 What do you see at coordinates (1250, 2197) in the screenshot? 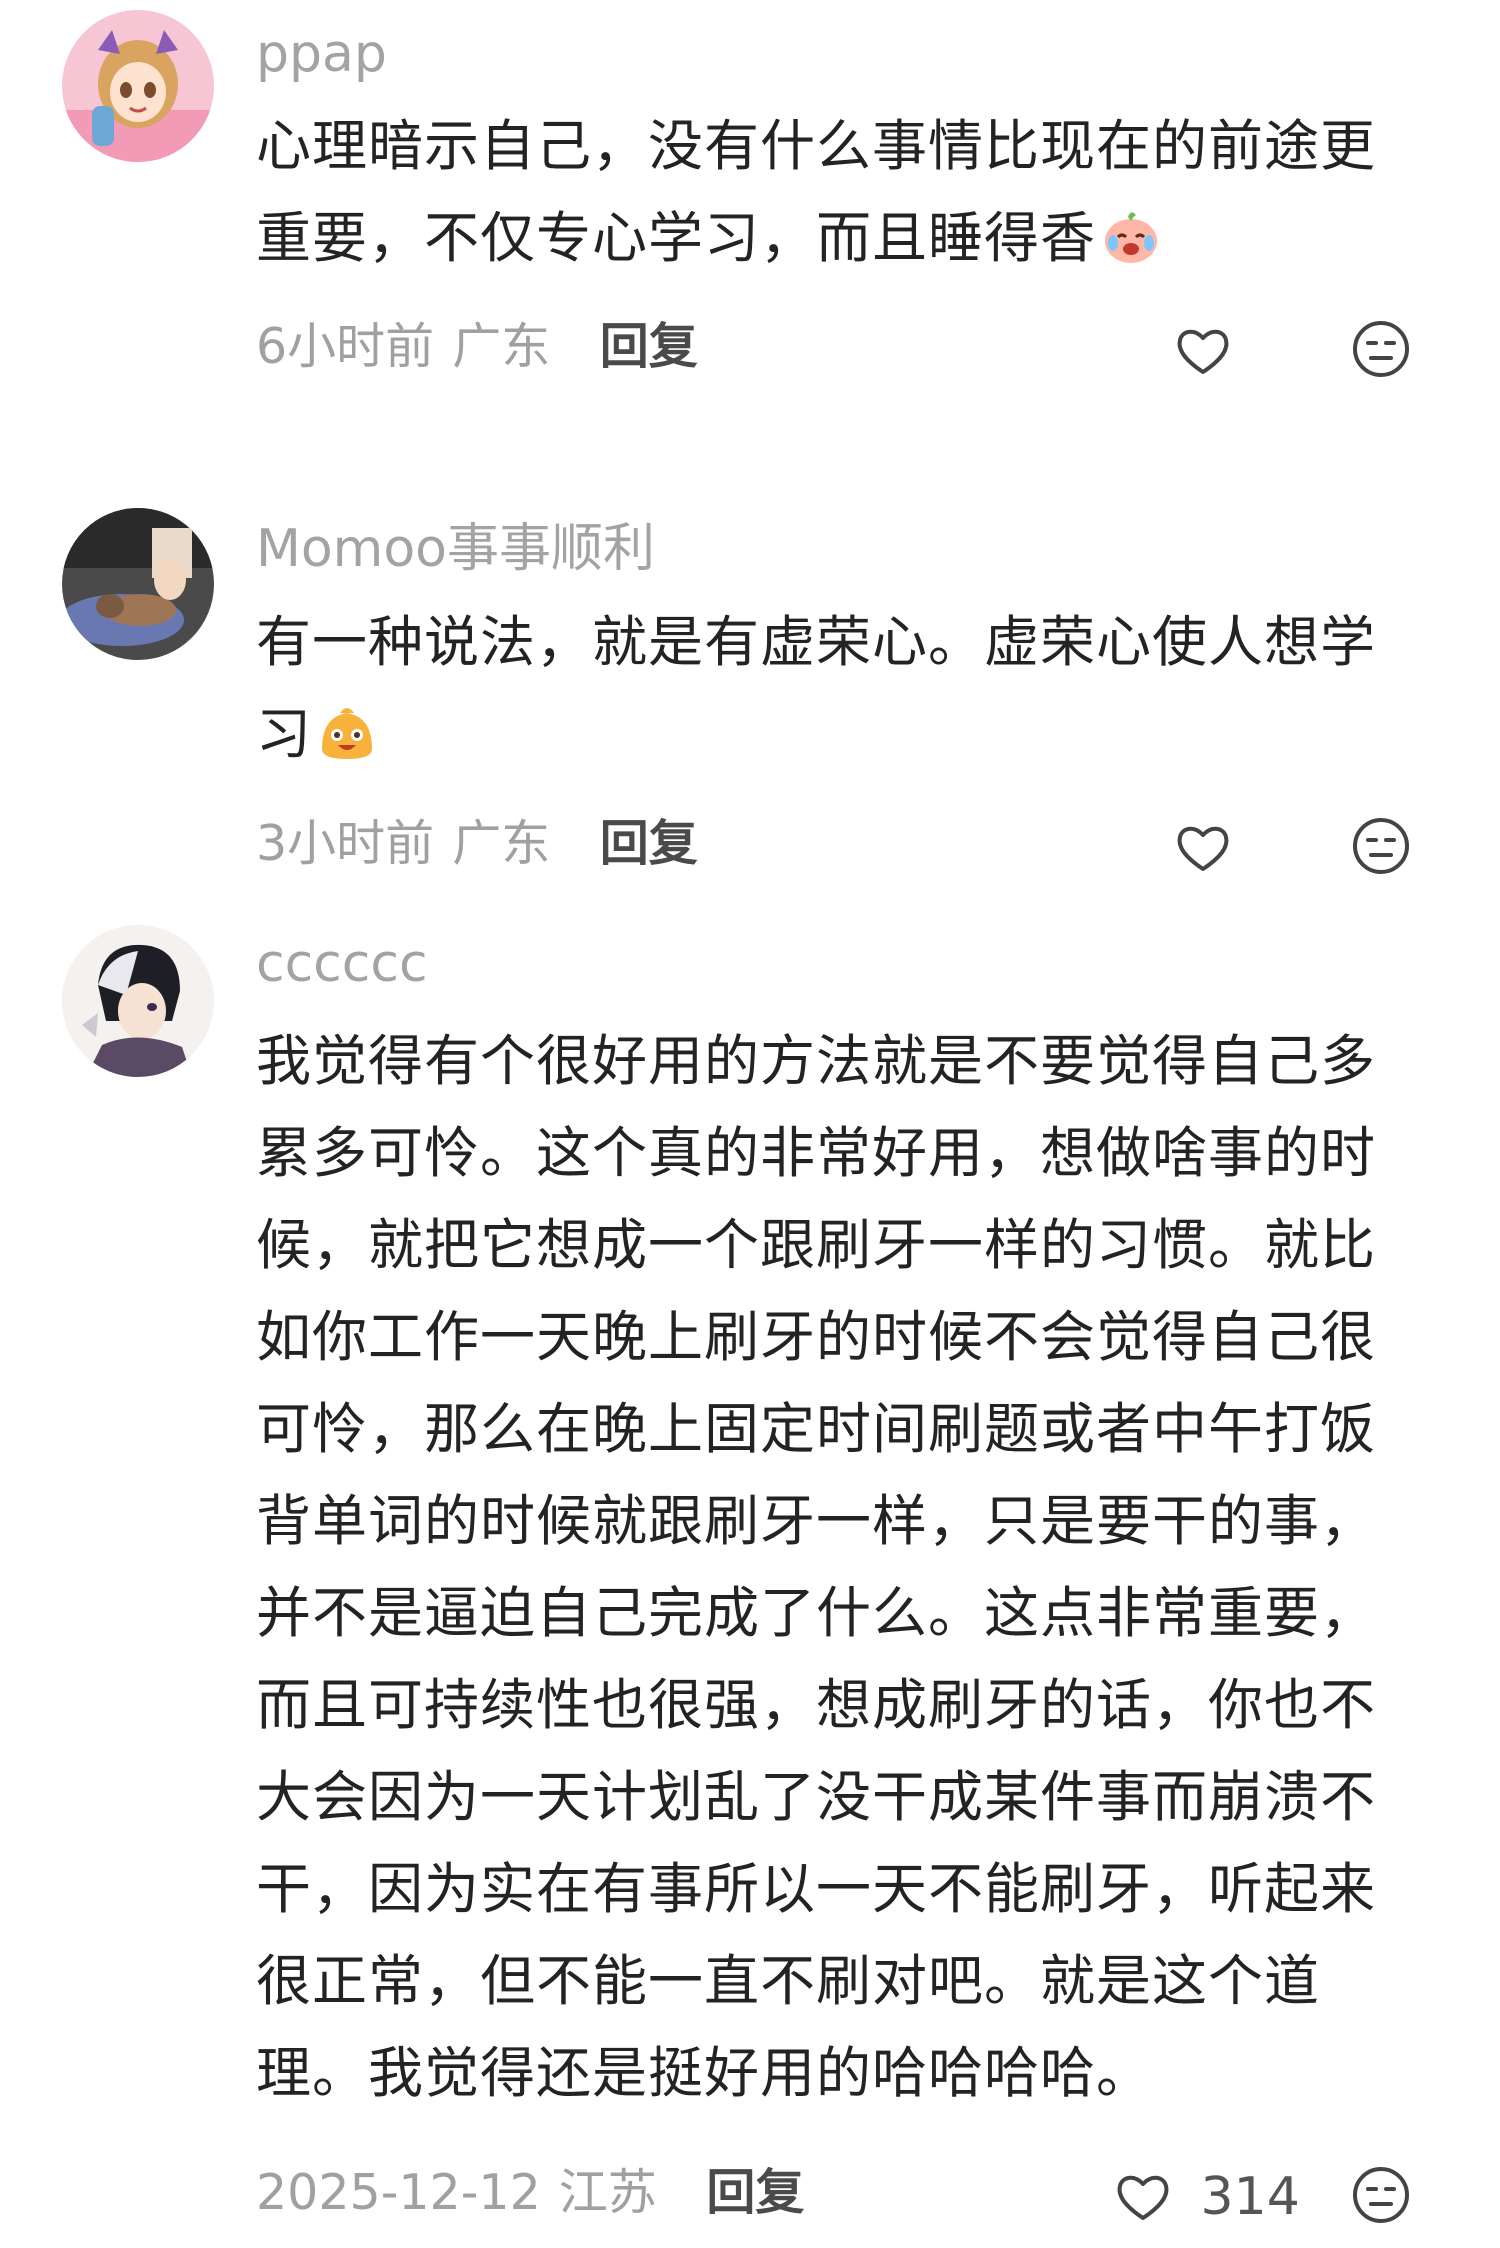
I see `like-count: 314` at bounding box center [1250, 2197].